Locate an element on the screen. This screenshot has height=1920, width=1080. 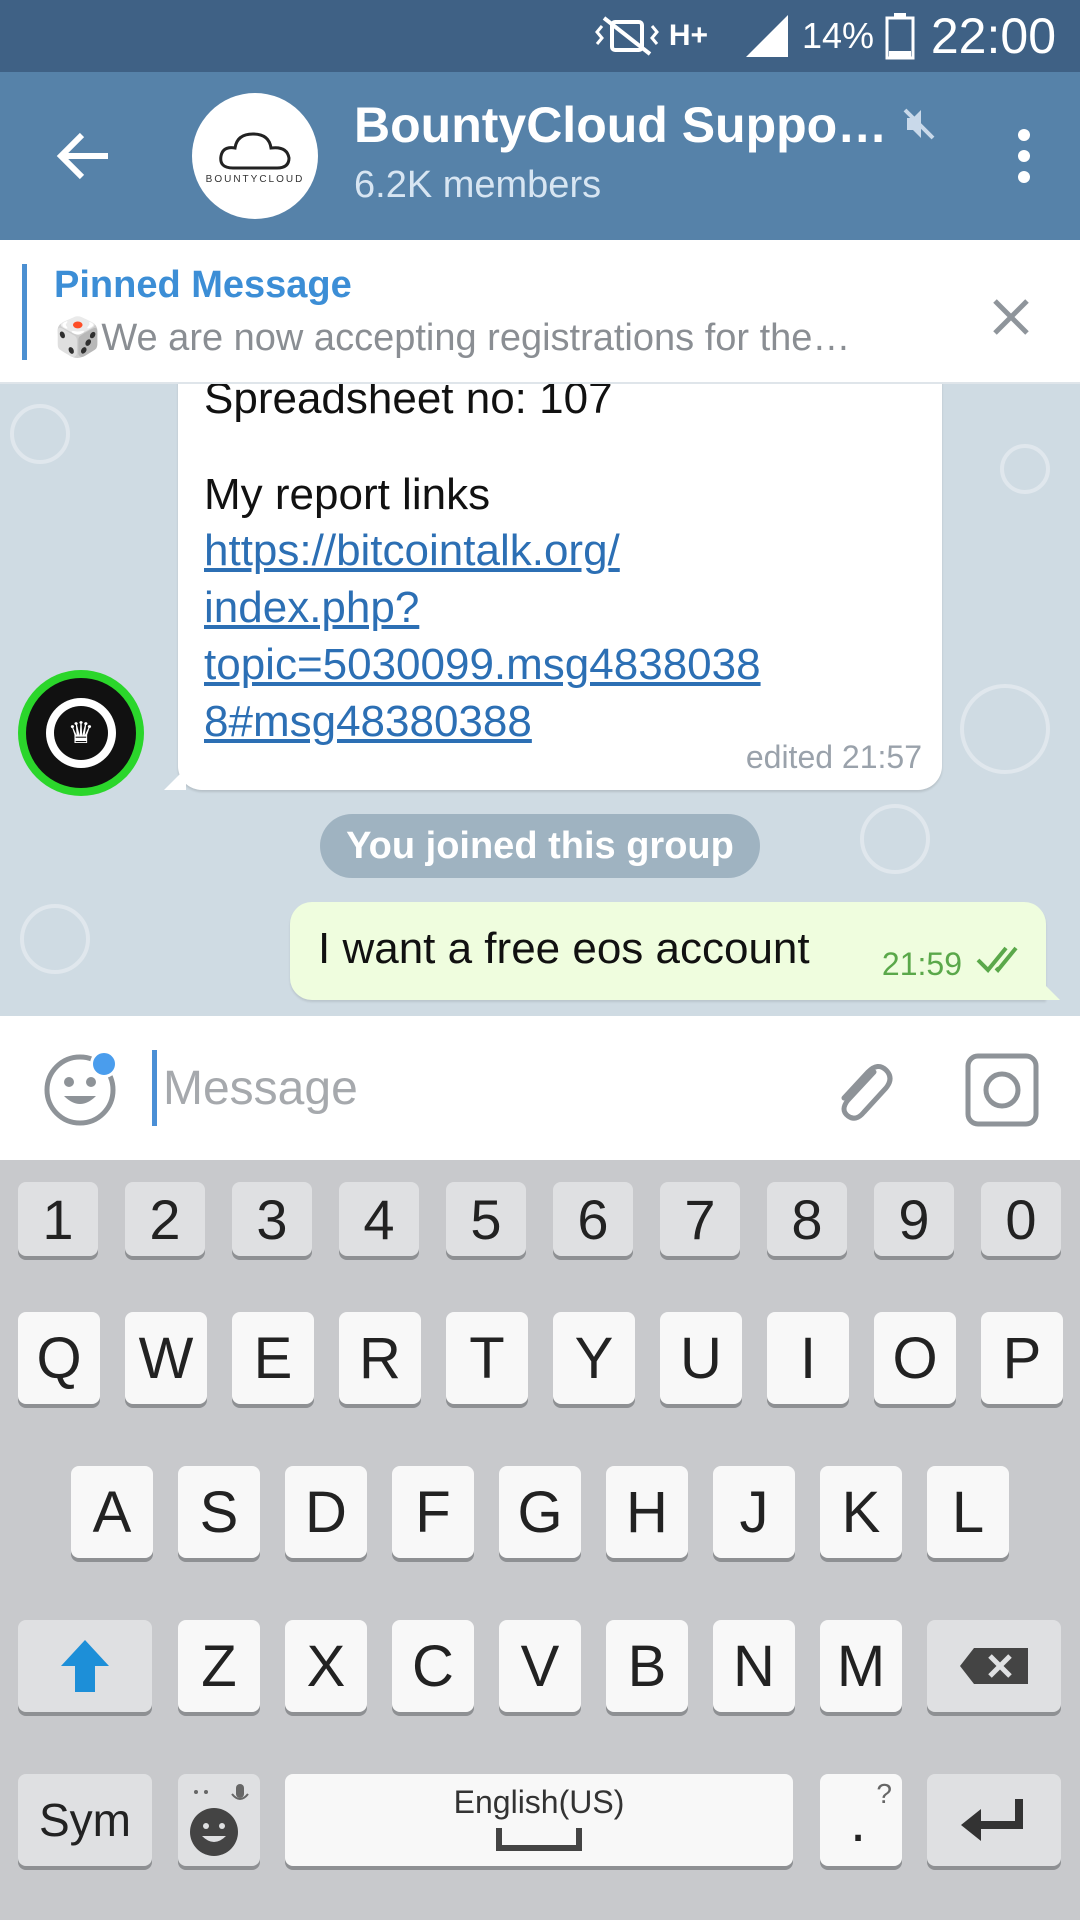
message-link: 8#msg48380388 is located at coordinates (368, 722).